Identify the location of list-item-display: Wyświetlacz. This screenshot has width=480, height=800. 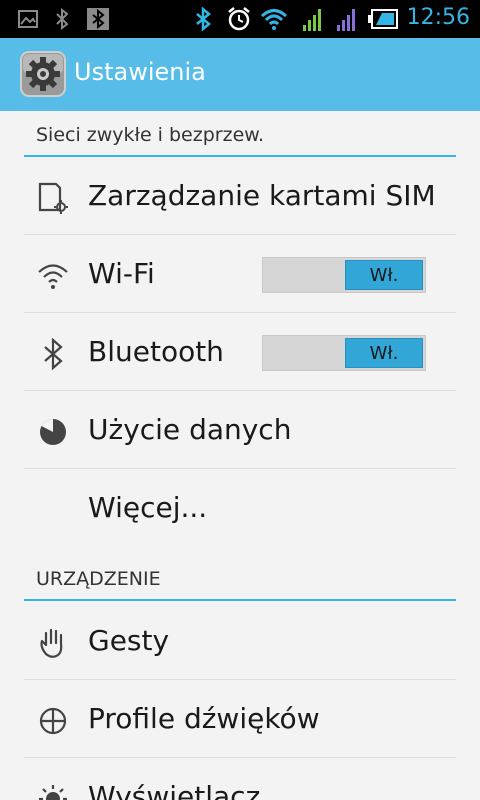
(240, 779).